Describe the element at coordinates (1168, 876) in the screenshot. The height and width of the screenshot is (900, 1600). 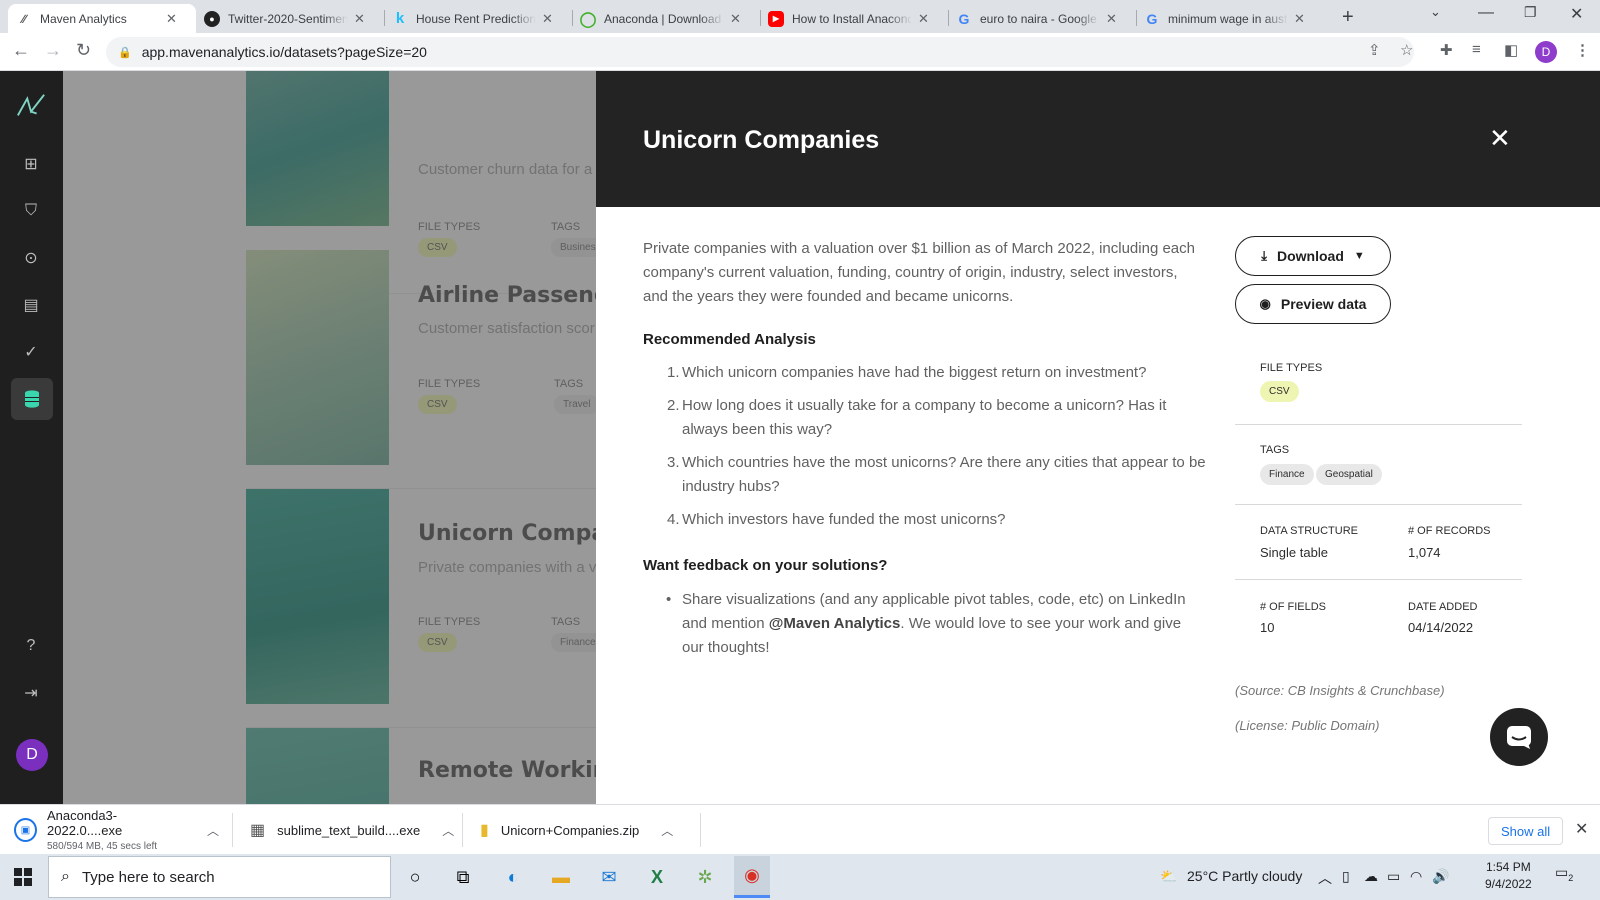
I see `weather-icon: ⛅` at that location.